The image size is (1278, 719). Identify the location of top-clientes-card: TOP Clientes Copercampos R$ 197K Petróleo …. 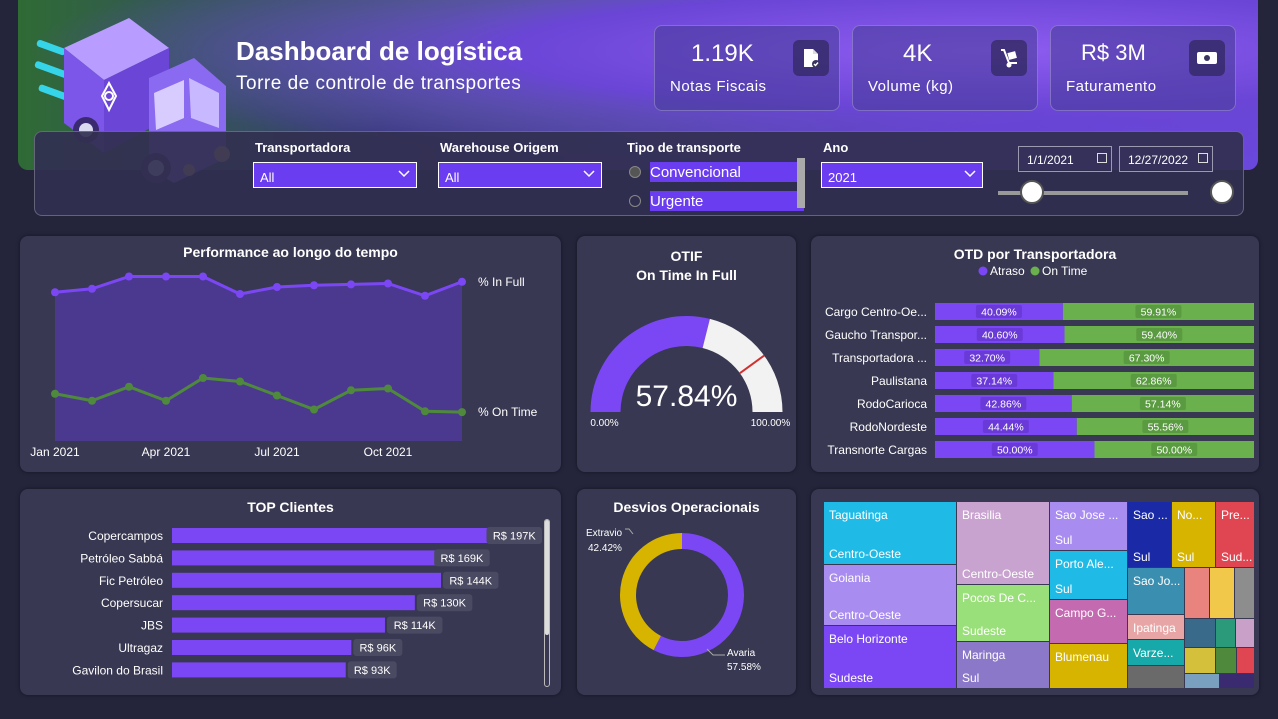
(290, 592).